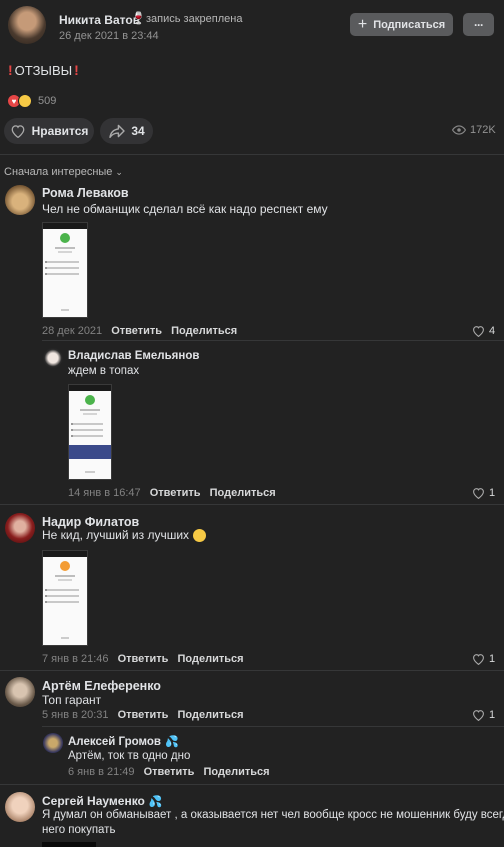 This screenshot has width=504, height=847. I want to click on reactions-count: 509, so click(47, 101).